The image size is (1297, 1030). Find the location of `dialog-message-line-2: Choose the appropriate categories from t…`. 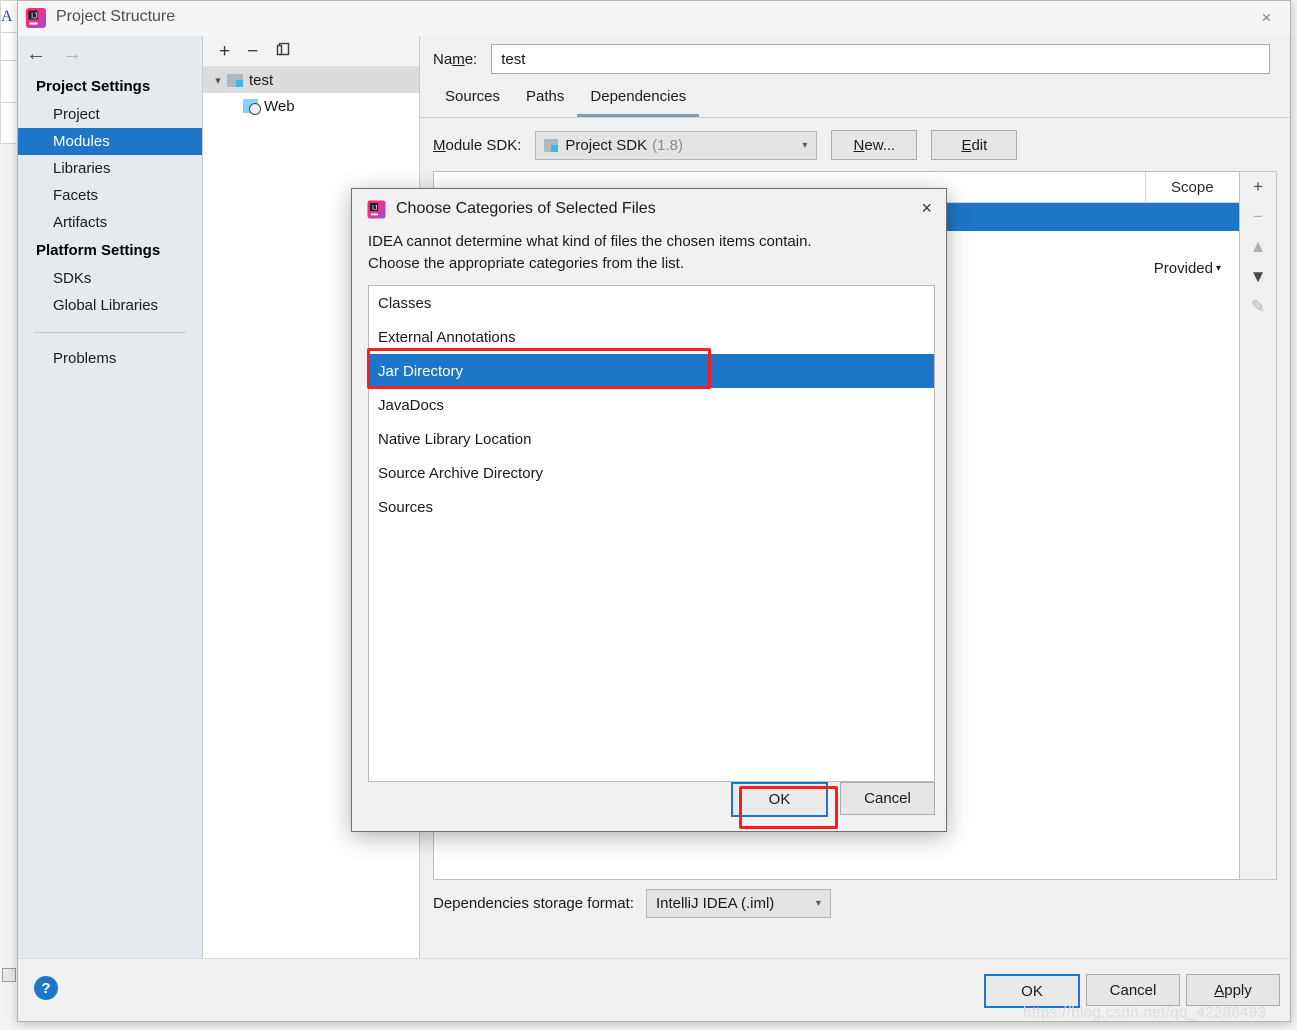

dialog-message-line-2: Choose the appropriate categories from t… is located at coordinates (526, 263).